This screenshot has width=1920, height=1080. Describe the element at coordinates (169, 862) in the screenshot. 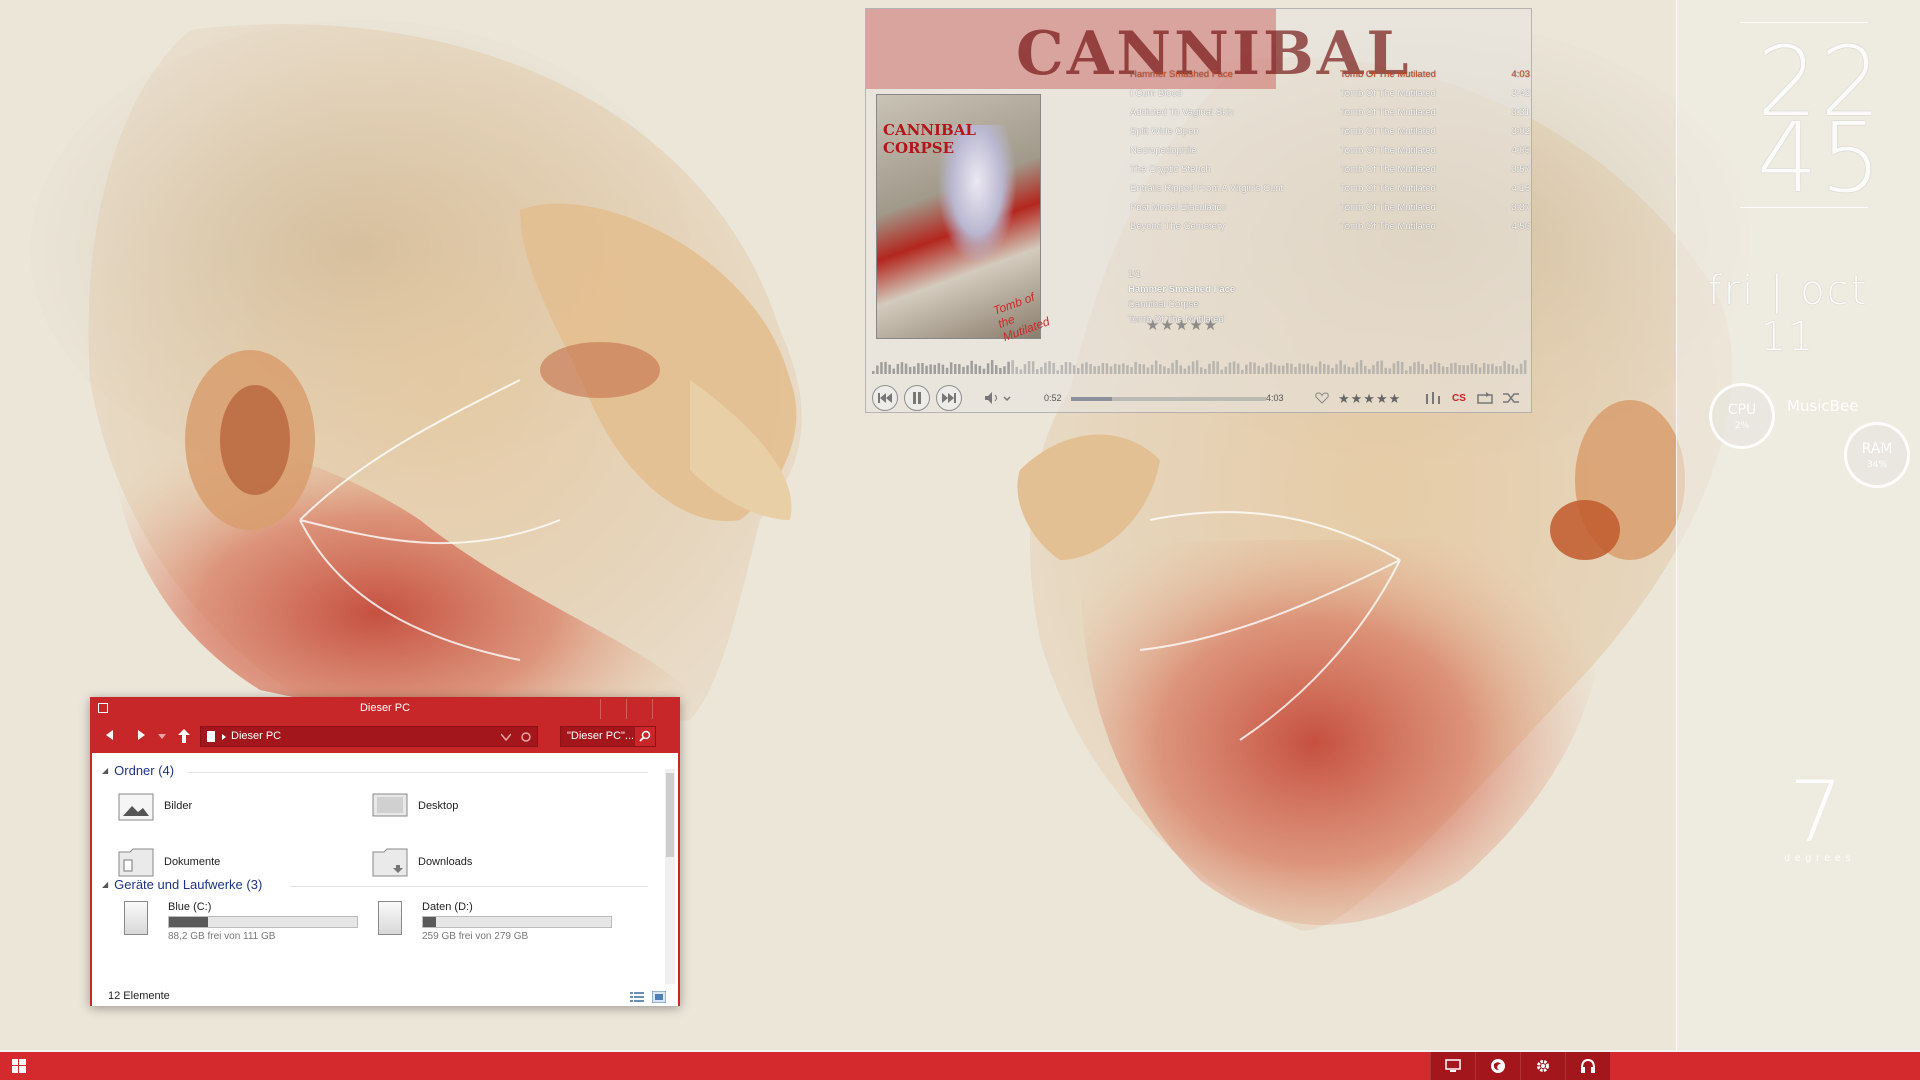

I see `folder-item-dokumente: Dokumente` at that location.